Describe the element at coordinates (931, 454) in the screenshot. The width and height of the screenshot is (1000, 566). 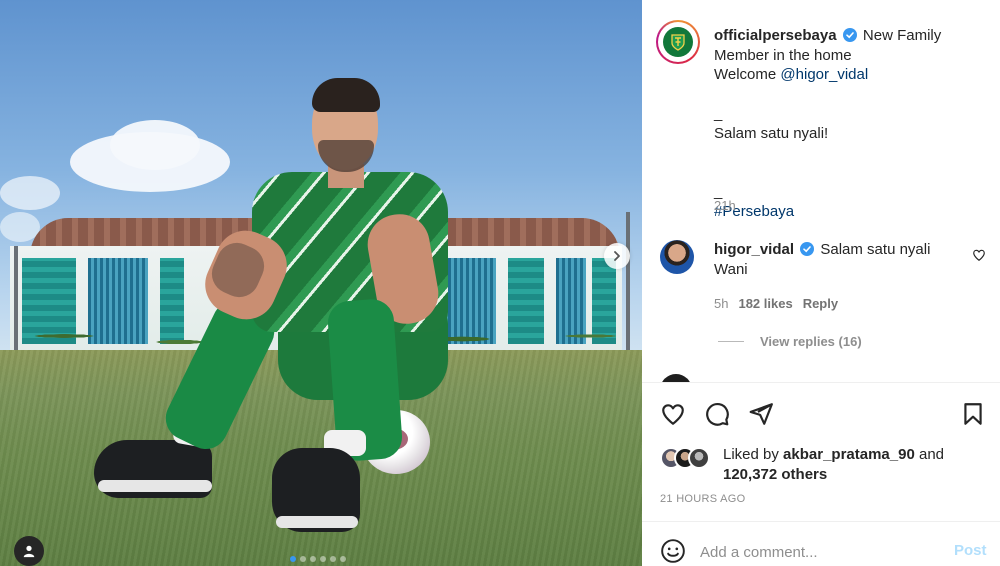
I see `likes-connector: and` at that location.